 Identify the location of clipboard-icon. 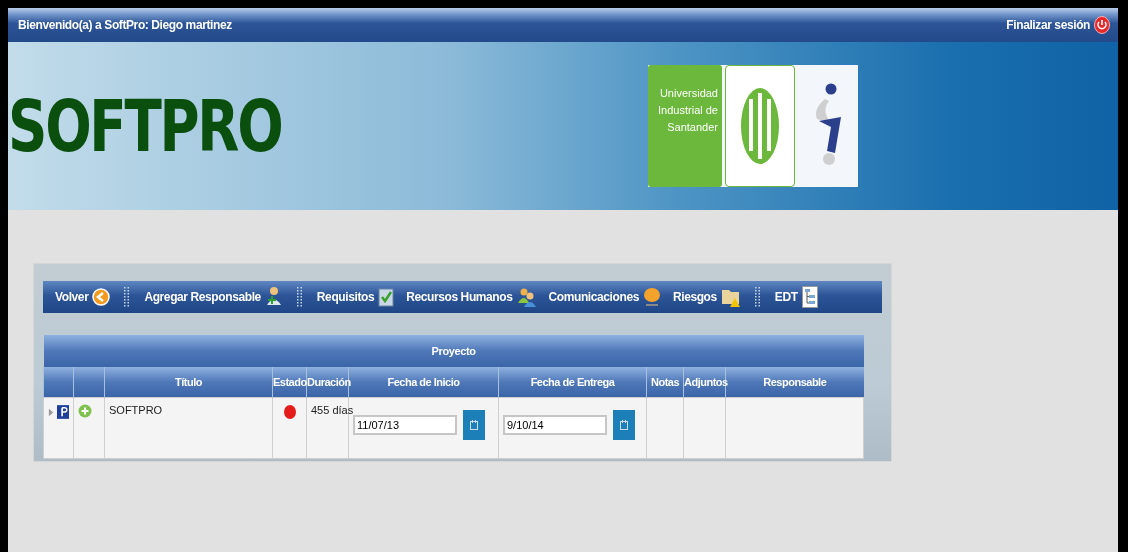
(386, 297).